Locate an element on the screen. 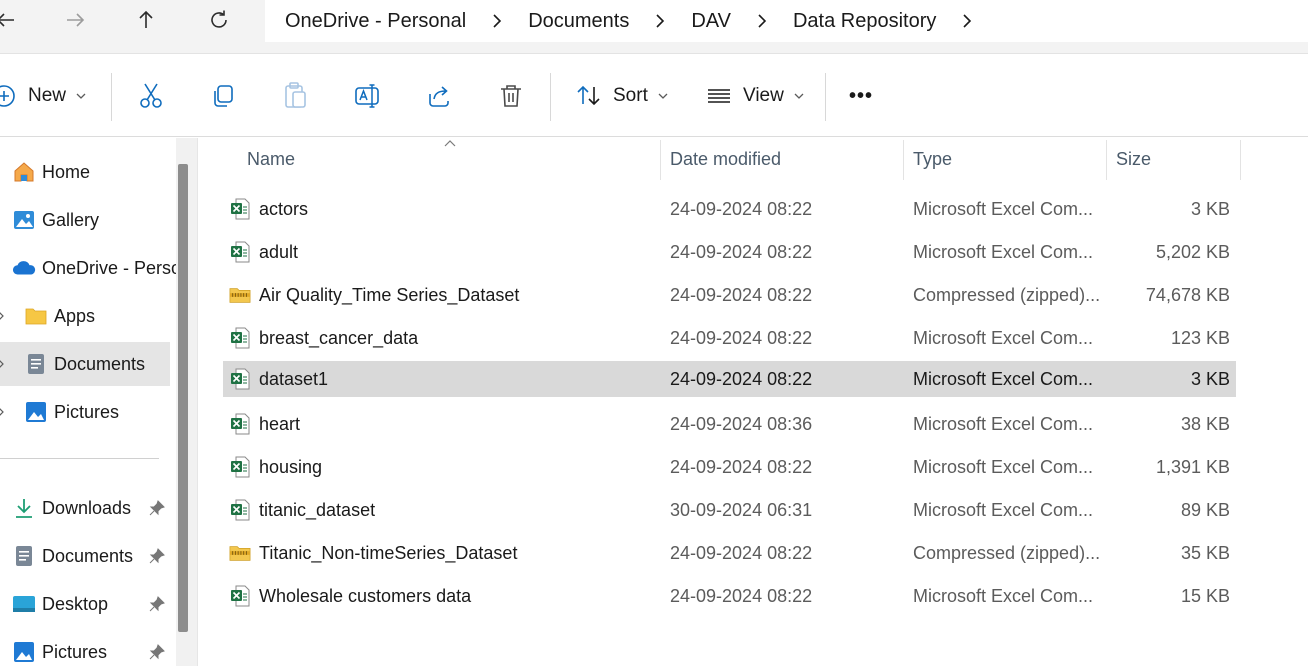 The width and height of the screenshot is (1308, 666). paste-button is located at coordinates (295, 96).